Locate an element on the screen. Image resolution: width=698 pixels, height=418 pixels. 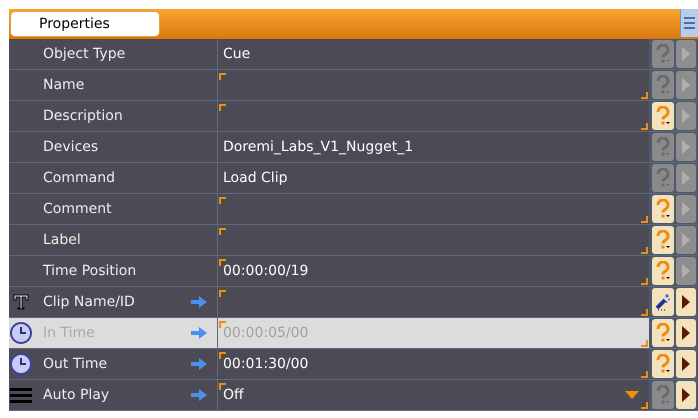
property-label: Clip Name/ID is located at coordinates (88, 302).